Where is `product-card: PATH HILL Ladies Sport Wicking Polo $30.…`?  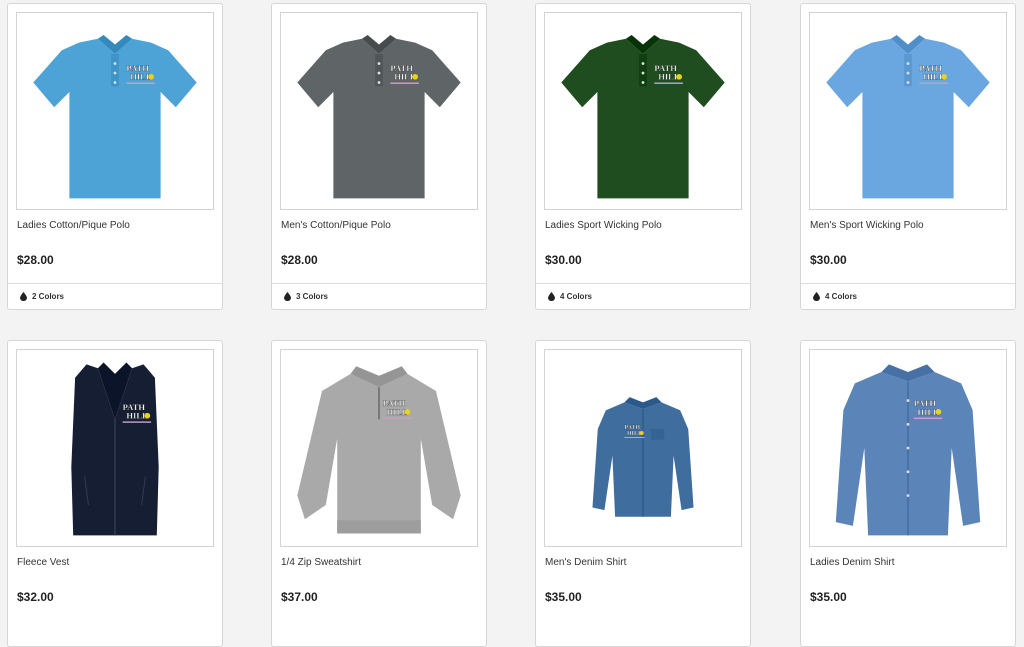 product-card: PATH HILL Ladies Sport Wicking Polo $30.… is located at coordinates (643, 156).